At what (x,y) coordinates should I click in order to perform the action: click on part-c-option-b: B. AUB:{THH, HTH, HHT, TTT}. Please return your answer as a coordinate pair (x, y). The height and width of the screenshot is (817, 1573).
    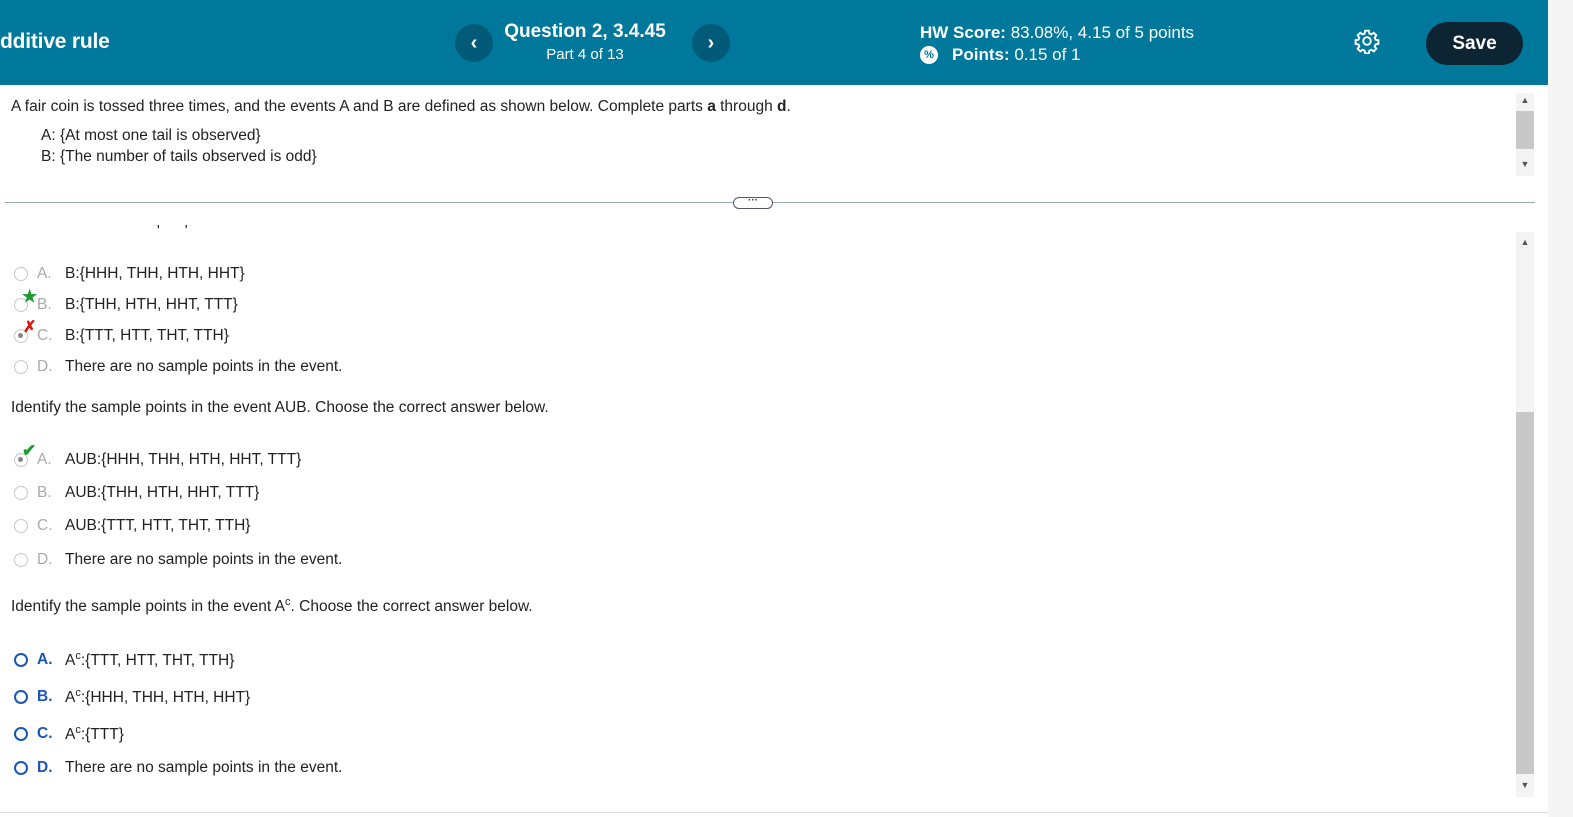
    Looking at the image, I should click on (136, 493).